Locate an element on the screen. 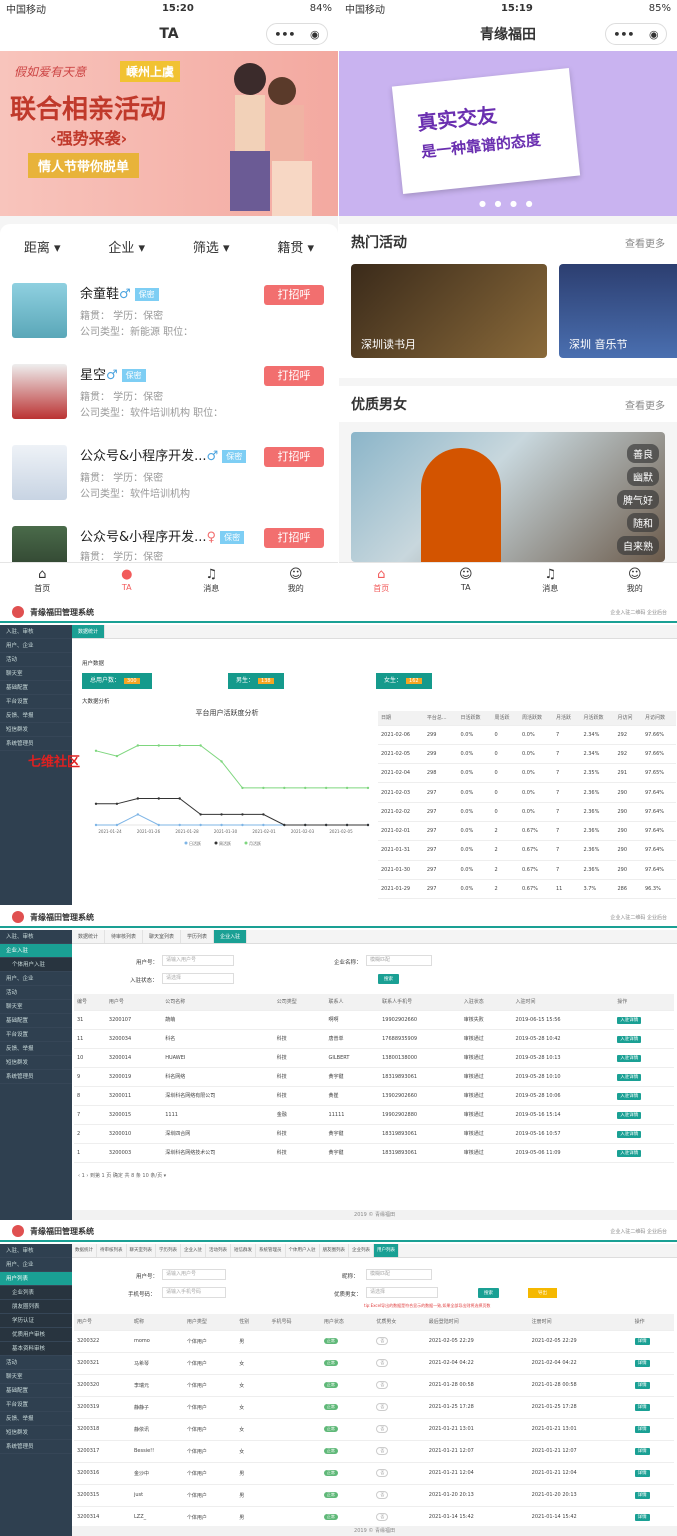 This screenshot has width=677, height=1536. tab-messages: ♫ 消息 is located at coordinates (211, 581).